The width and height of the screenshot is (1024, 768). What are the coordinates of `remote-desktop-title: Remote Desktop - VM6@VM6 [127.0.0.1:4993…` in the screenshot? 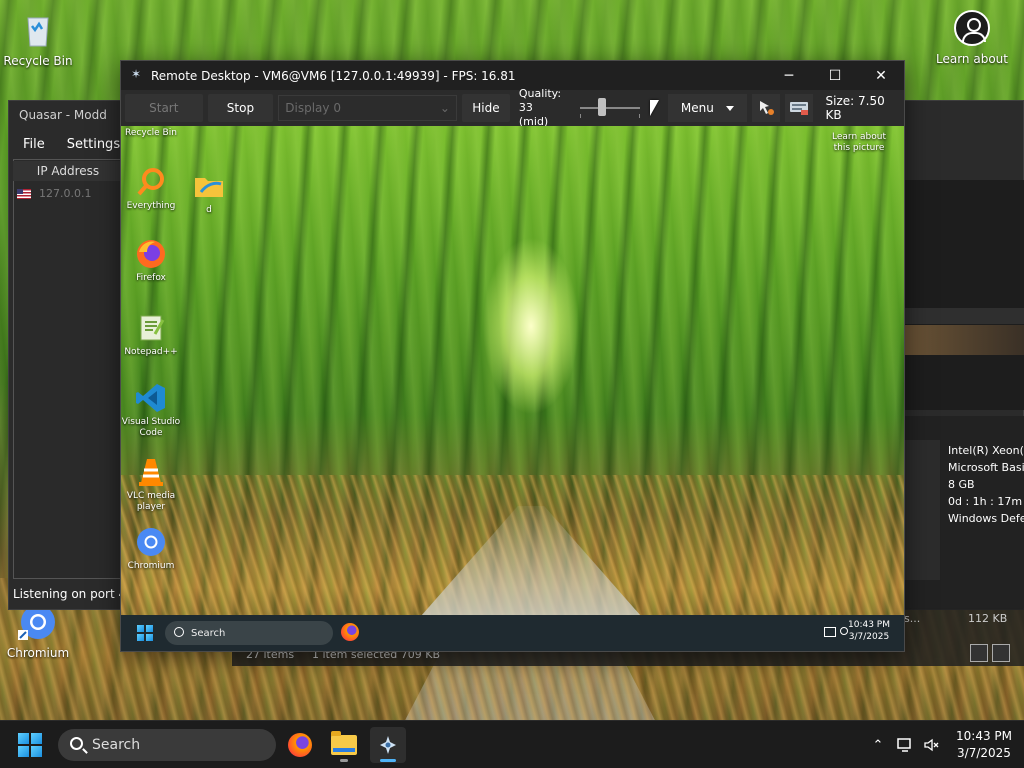 It's located at (333, 75).